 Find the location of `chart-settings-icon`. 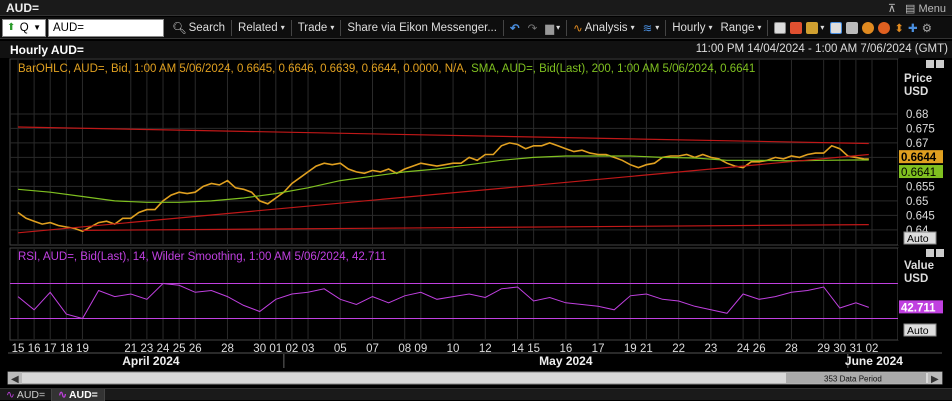

chart-settings-icon is located at coordinates (812, 27).